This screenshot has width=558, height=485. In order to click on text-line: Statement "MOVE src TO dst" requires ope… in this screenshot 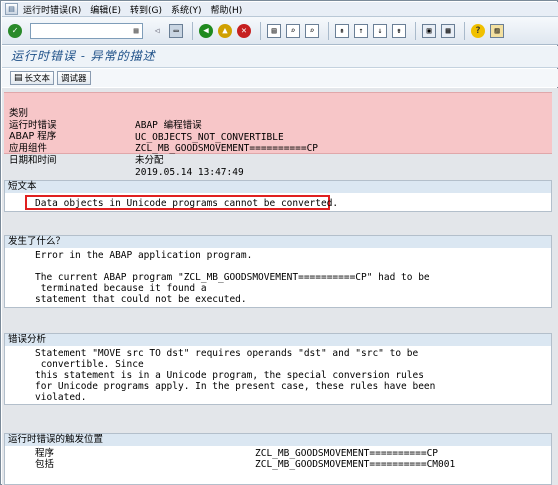, I will do `click(227, 353)`.